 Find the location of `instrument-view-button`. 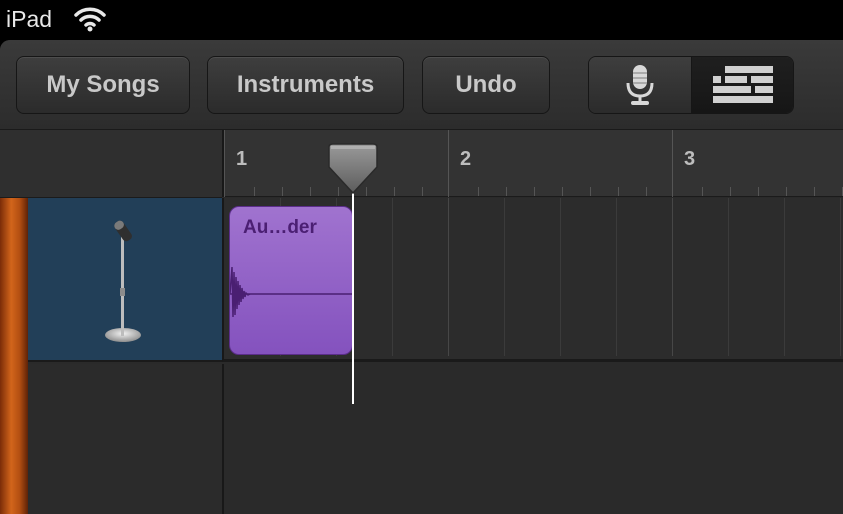

instrument-view-button is located at coordinates (640, 85).